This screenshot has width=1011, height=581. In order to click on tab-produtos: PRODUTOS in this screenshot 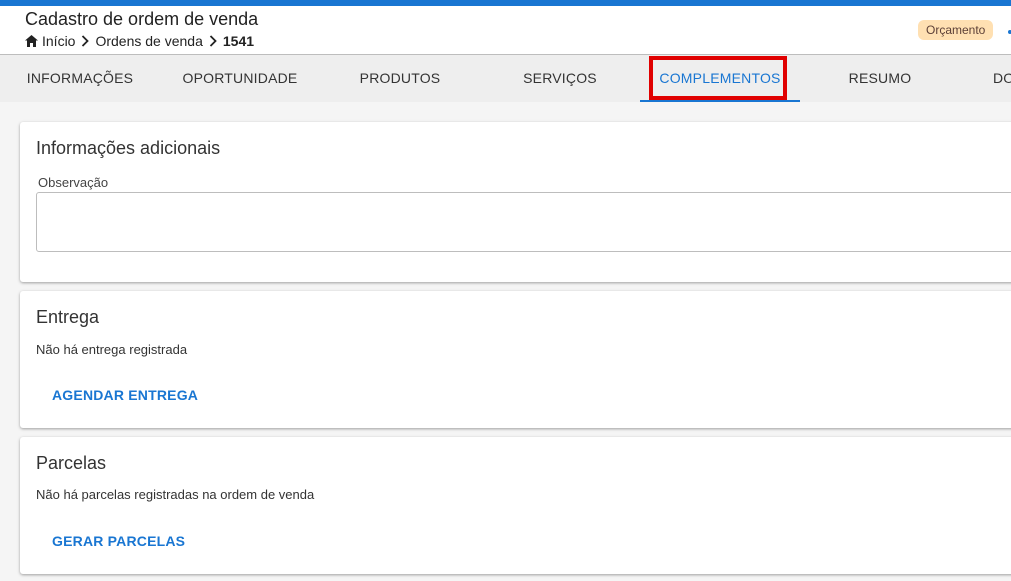, I will do `click(400, 78)`.